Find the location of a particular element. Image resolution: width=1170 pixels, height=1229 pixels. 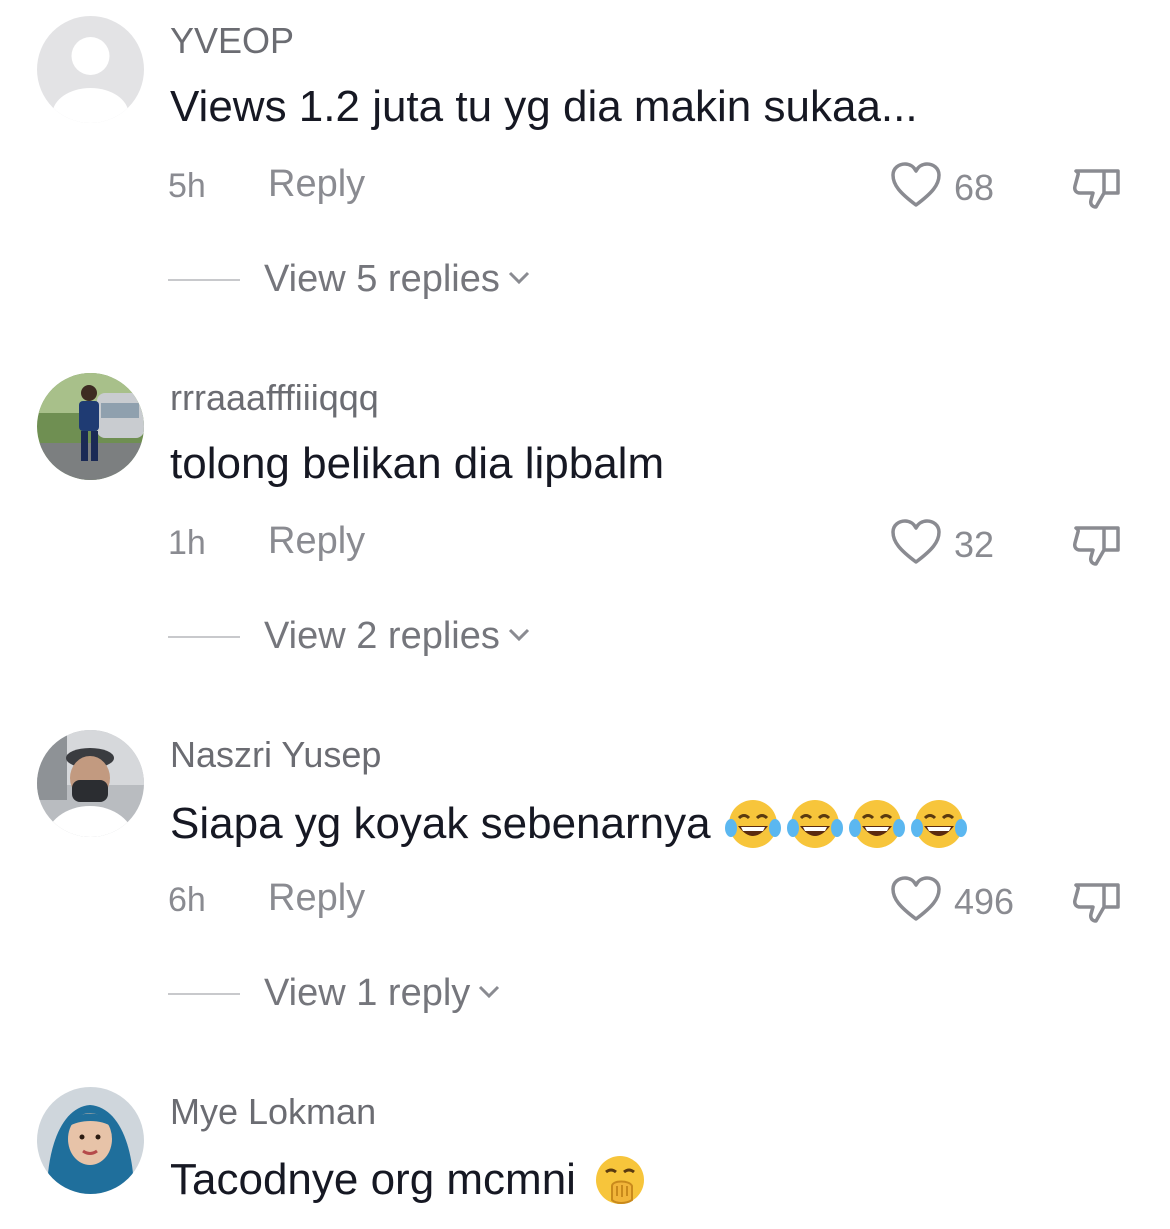

comment-username: YVEOP is located at coordinates (232, 41).